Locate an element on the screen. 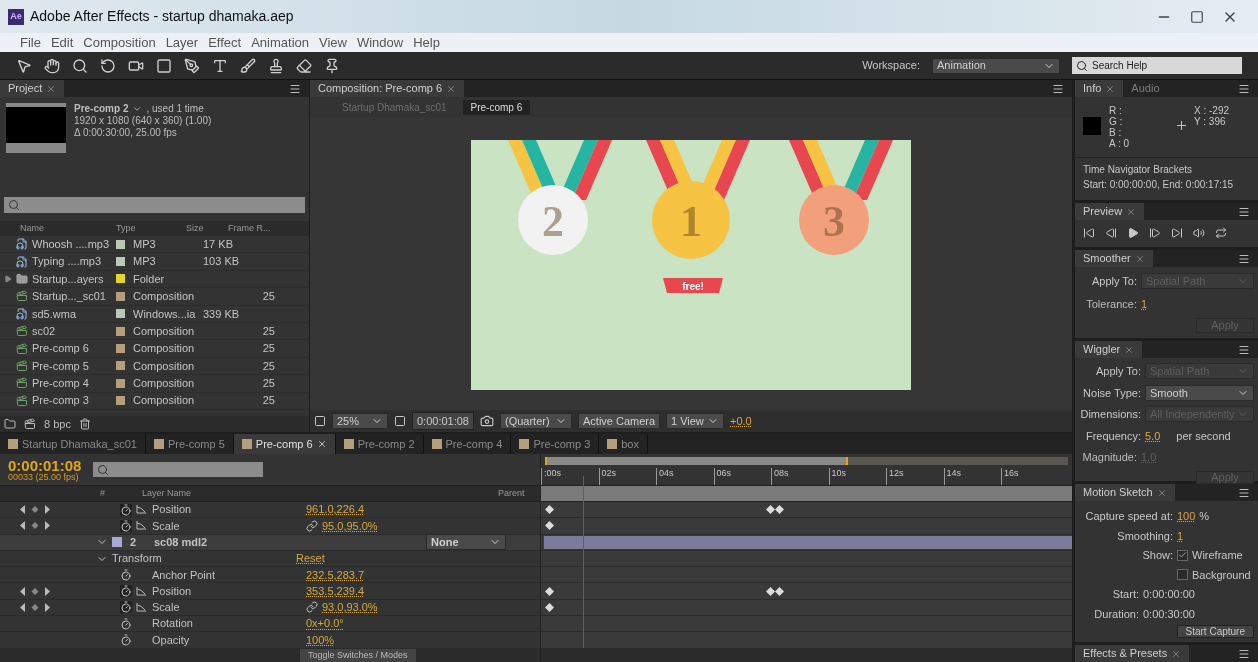  workspace-dropdown: Animation is located at coordinates (996, 65).